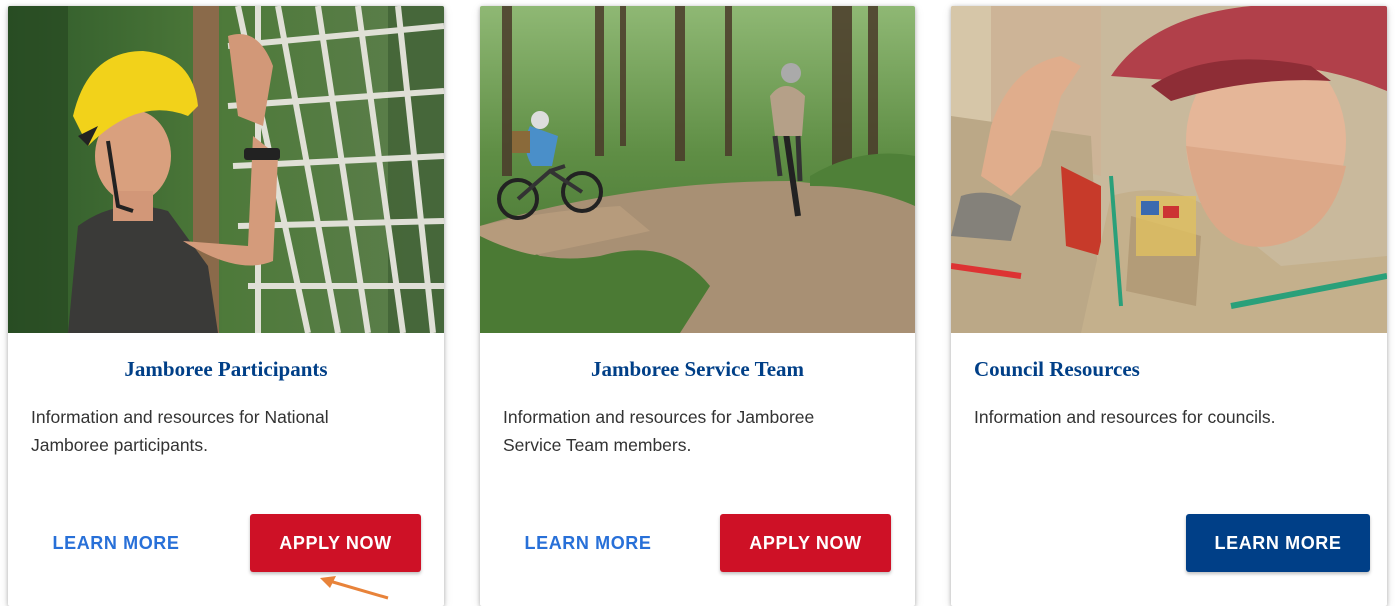 The width and height of the screenshot is (1395, 606). Describe the element at coordinates (1057, 369) in the screenshot. I see `card-title: Council Resources` at that location.